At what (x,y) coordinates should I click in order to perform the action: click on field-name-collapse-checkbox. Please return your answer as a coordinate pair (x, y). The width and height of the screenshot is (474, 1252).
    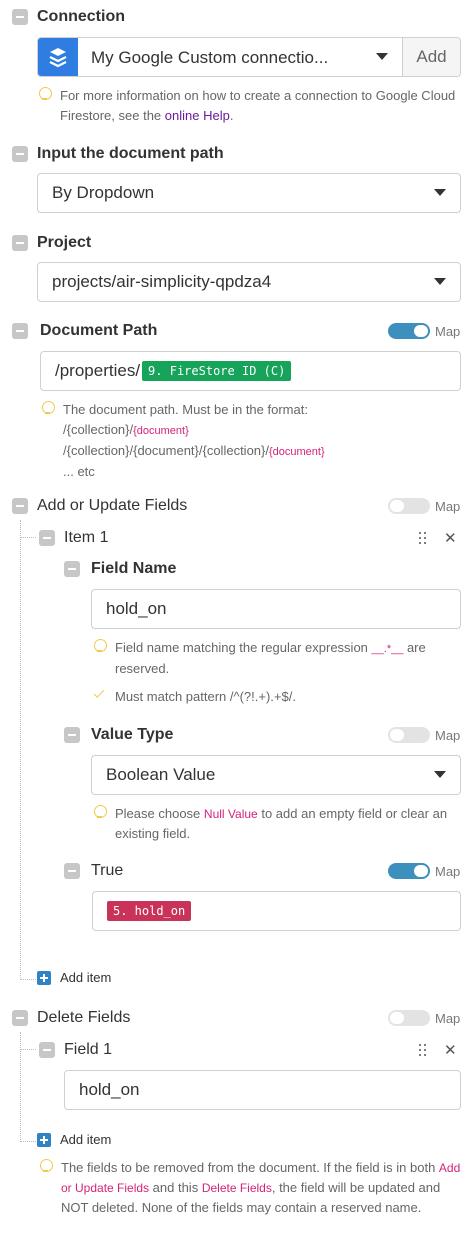
    Looking at the image, I should click on (72, 569).